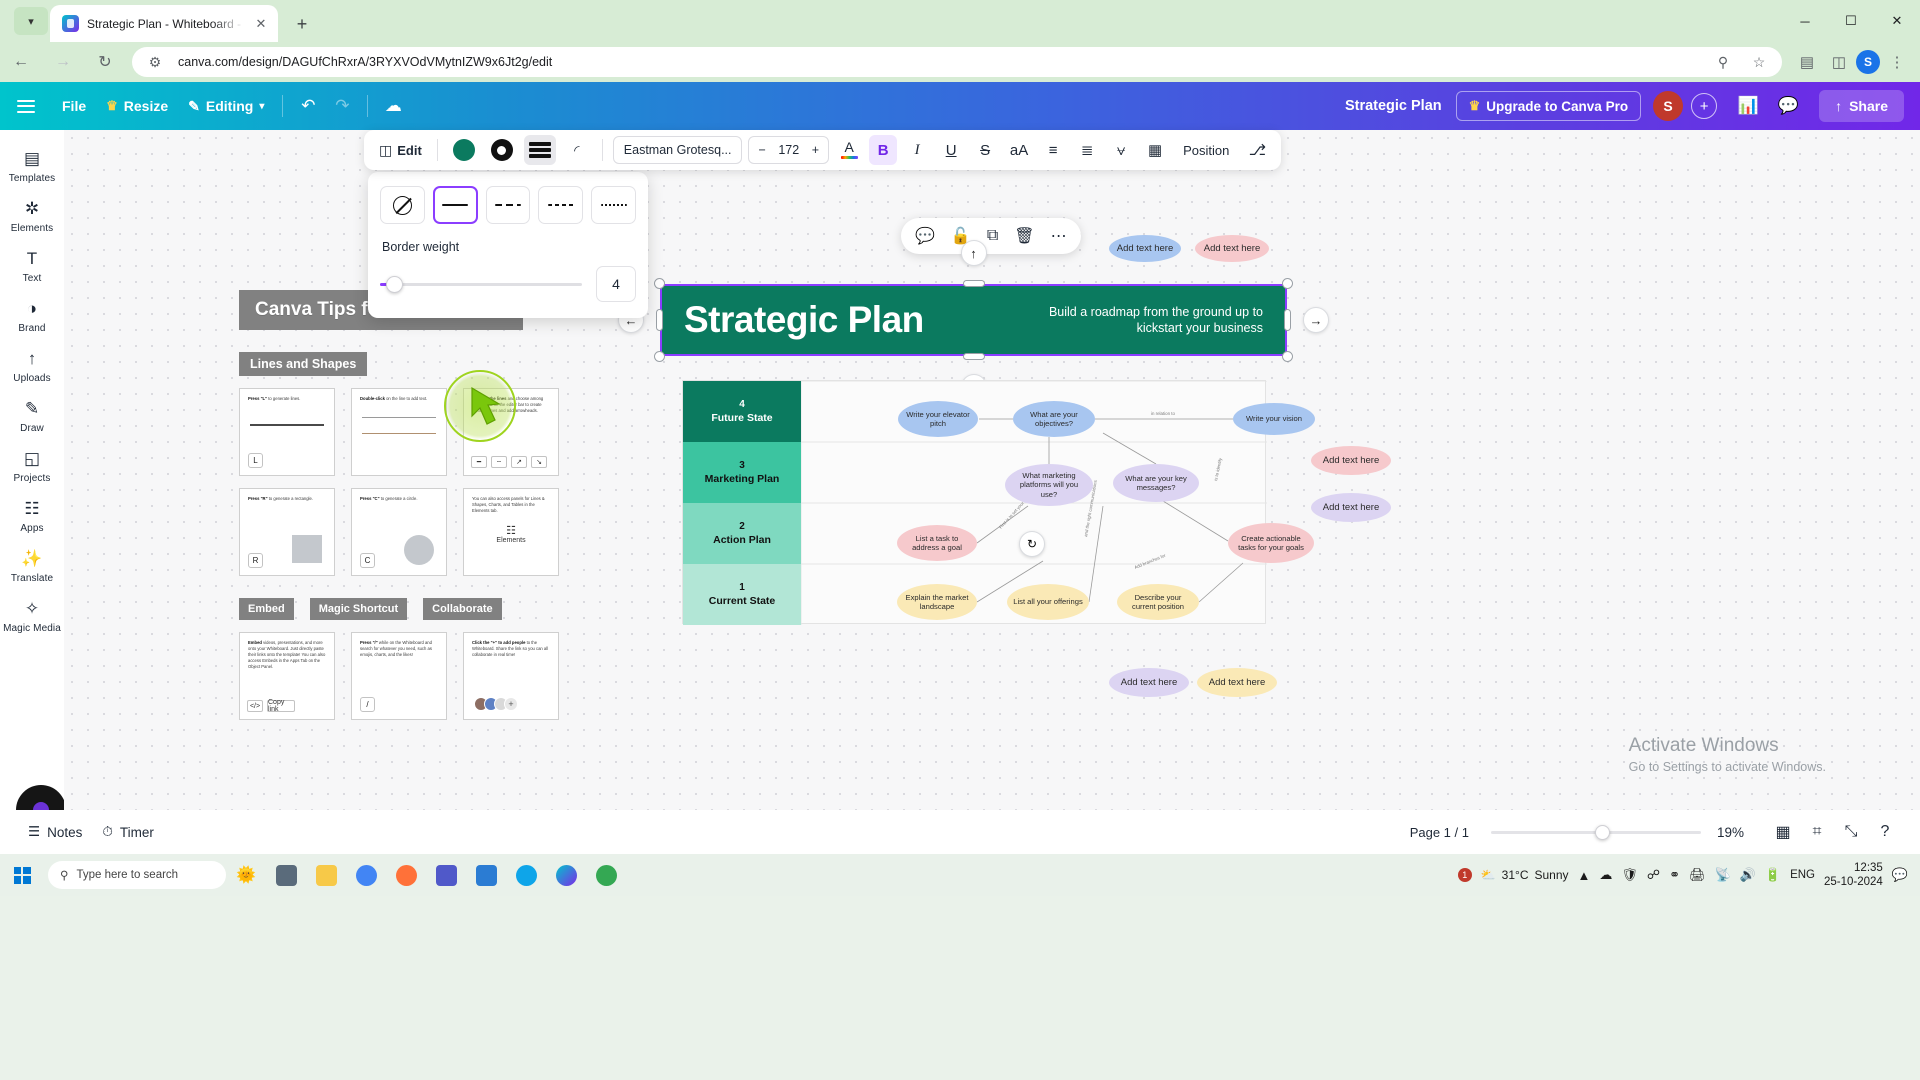  Describe the element at coordinates (951, 150) in the screenshot. I see `underline-button: U` at that location.